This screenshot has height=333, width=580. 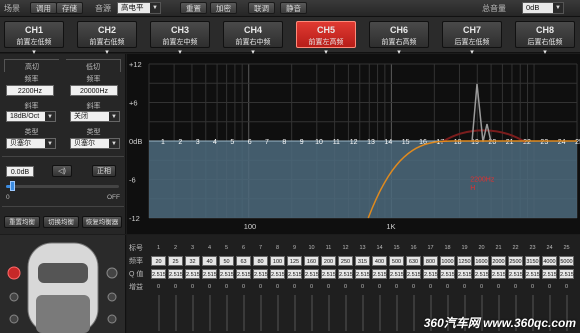 What do you see at coordinates (223, 8) in the screenshot?
I see `encrypt-button: 加密` at bounding box center [223, 8].